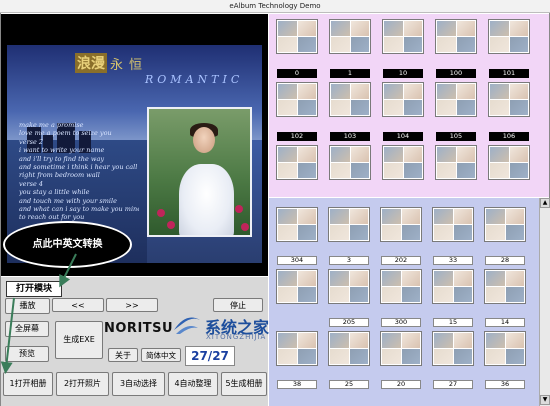 The image size is (550, 406). What do you see at coordinates (31, 141) in the screenshot?
I see `poem-line: verse 2` at bounding box center [31, 141].